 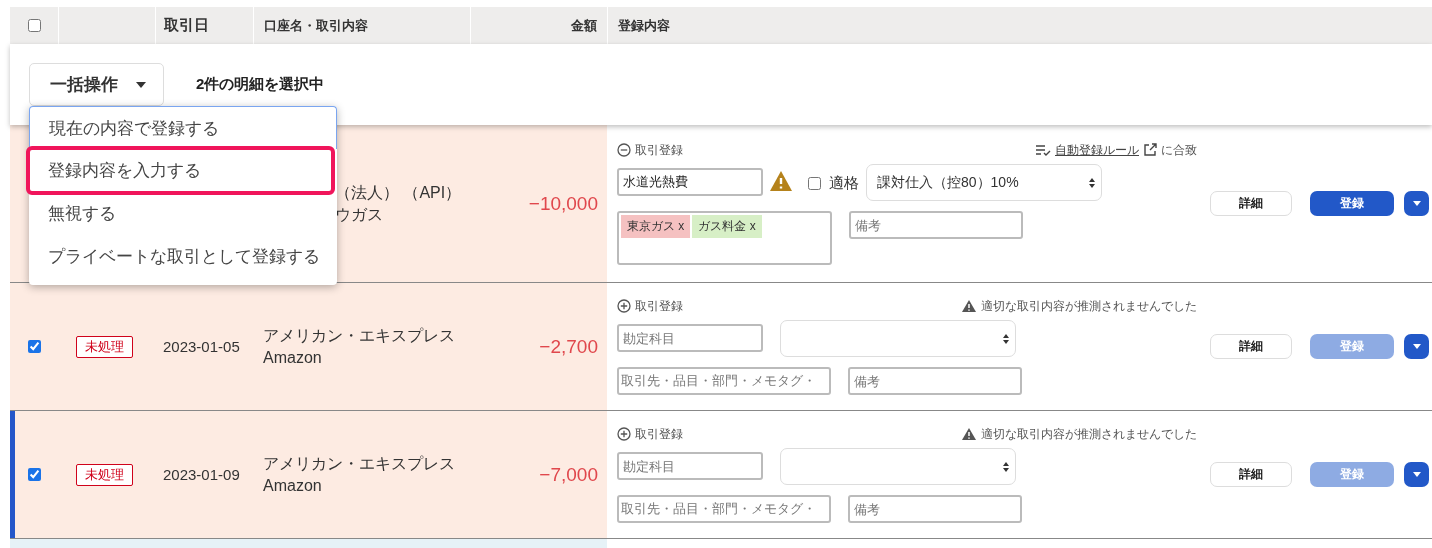 I want to click on rule-link: 自動登録ルール, so click(x=1097, y=150).